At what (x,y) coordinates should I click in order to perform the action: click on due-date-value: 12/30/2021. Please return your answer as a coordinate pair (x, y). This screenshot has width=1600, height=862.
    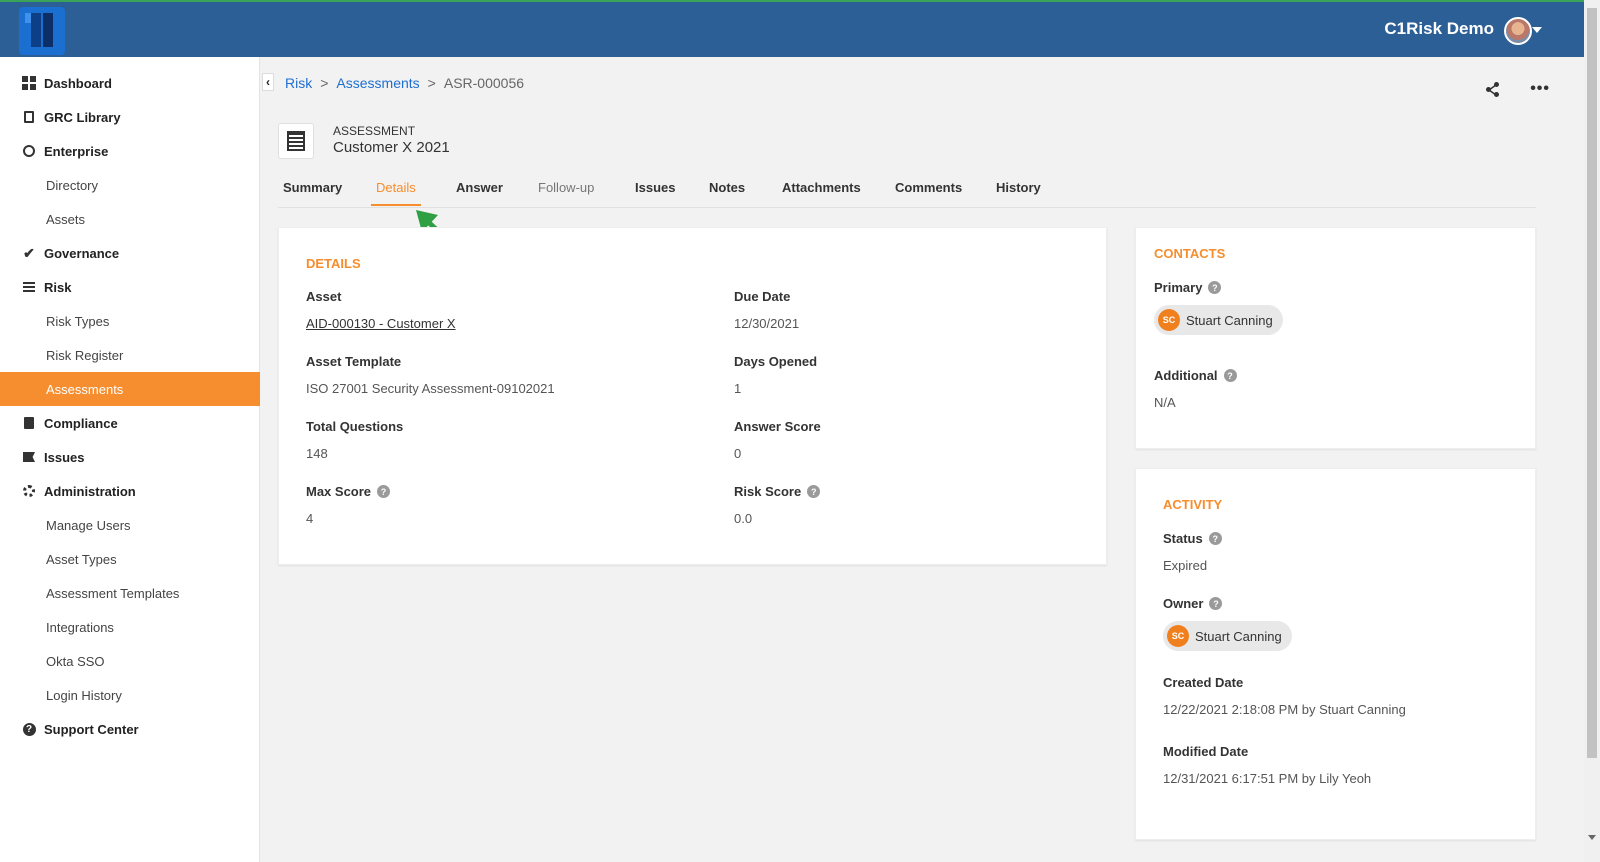
    Looking at the image, I should click on (767, 323).